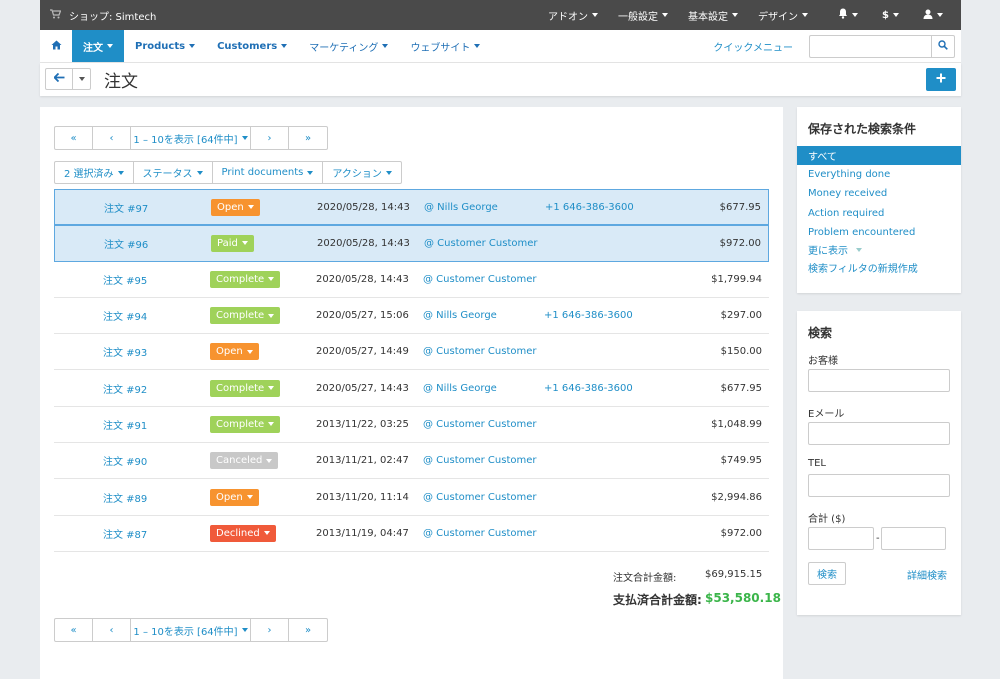  I want to click on saved-search-everything-done: Everything done, so click(879, 174).